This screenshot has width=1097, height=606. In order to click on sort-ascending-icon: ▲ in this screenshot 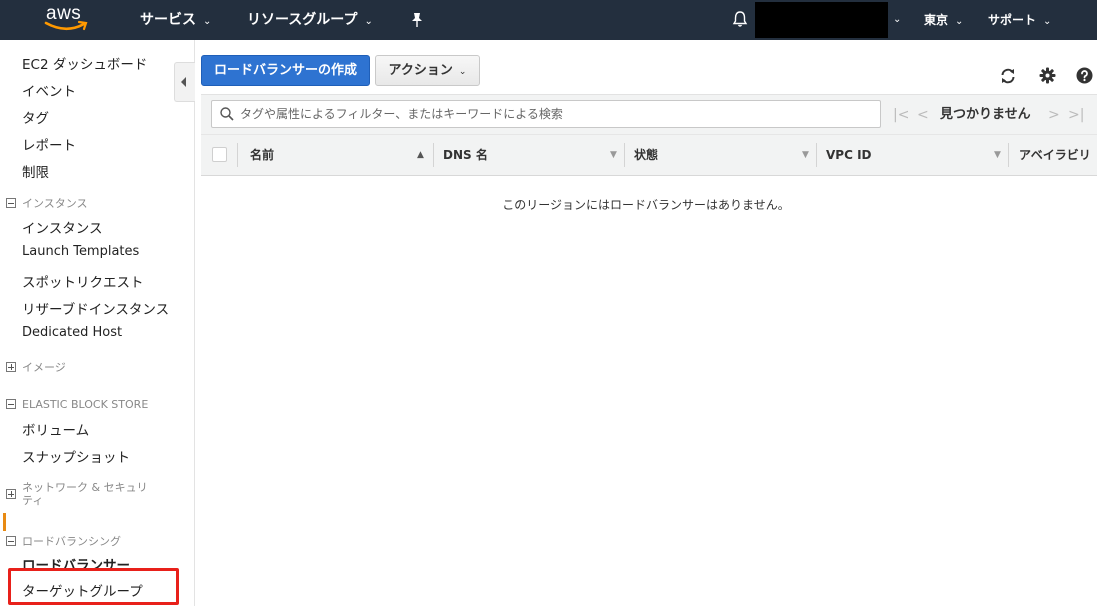, I will do `click(420, 155)`.